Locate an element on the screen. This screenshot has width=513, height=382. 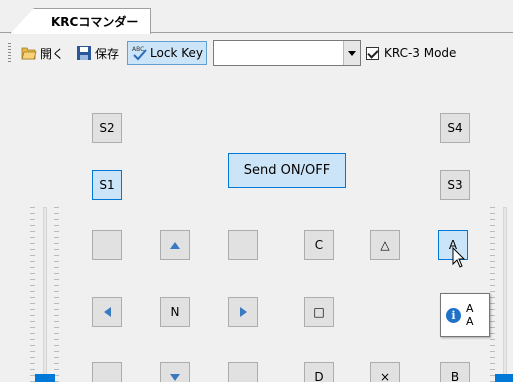
left-trigger-slider is located at coordinates (45, 294).